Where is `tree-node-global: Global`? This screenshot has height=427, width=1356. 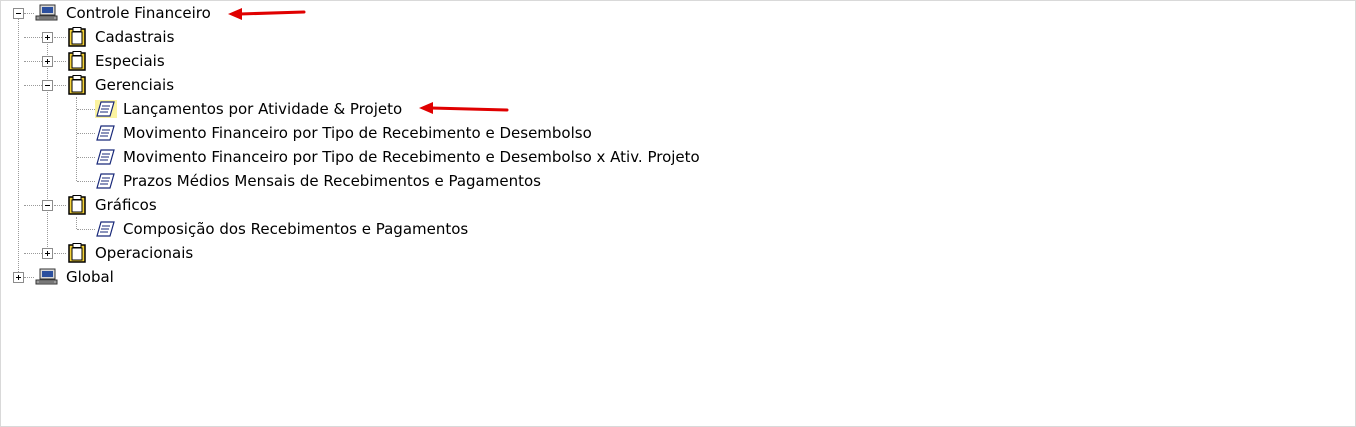 tree-node-global: Global is located at coordinates (66, 277).